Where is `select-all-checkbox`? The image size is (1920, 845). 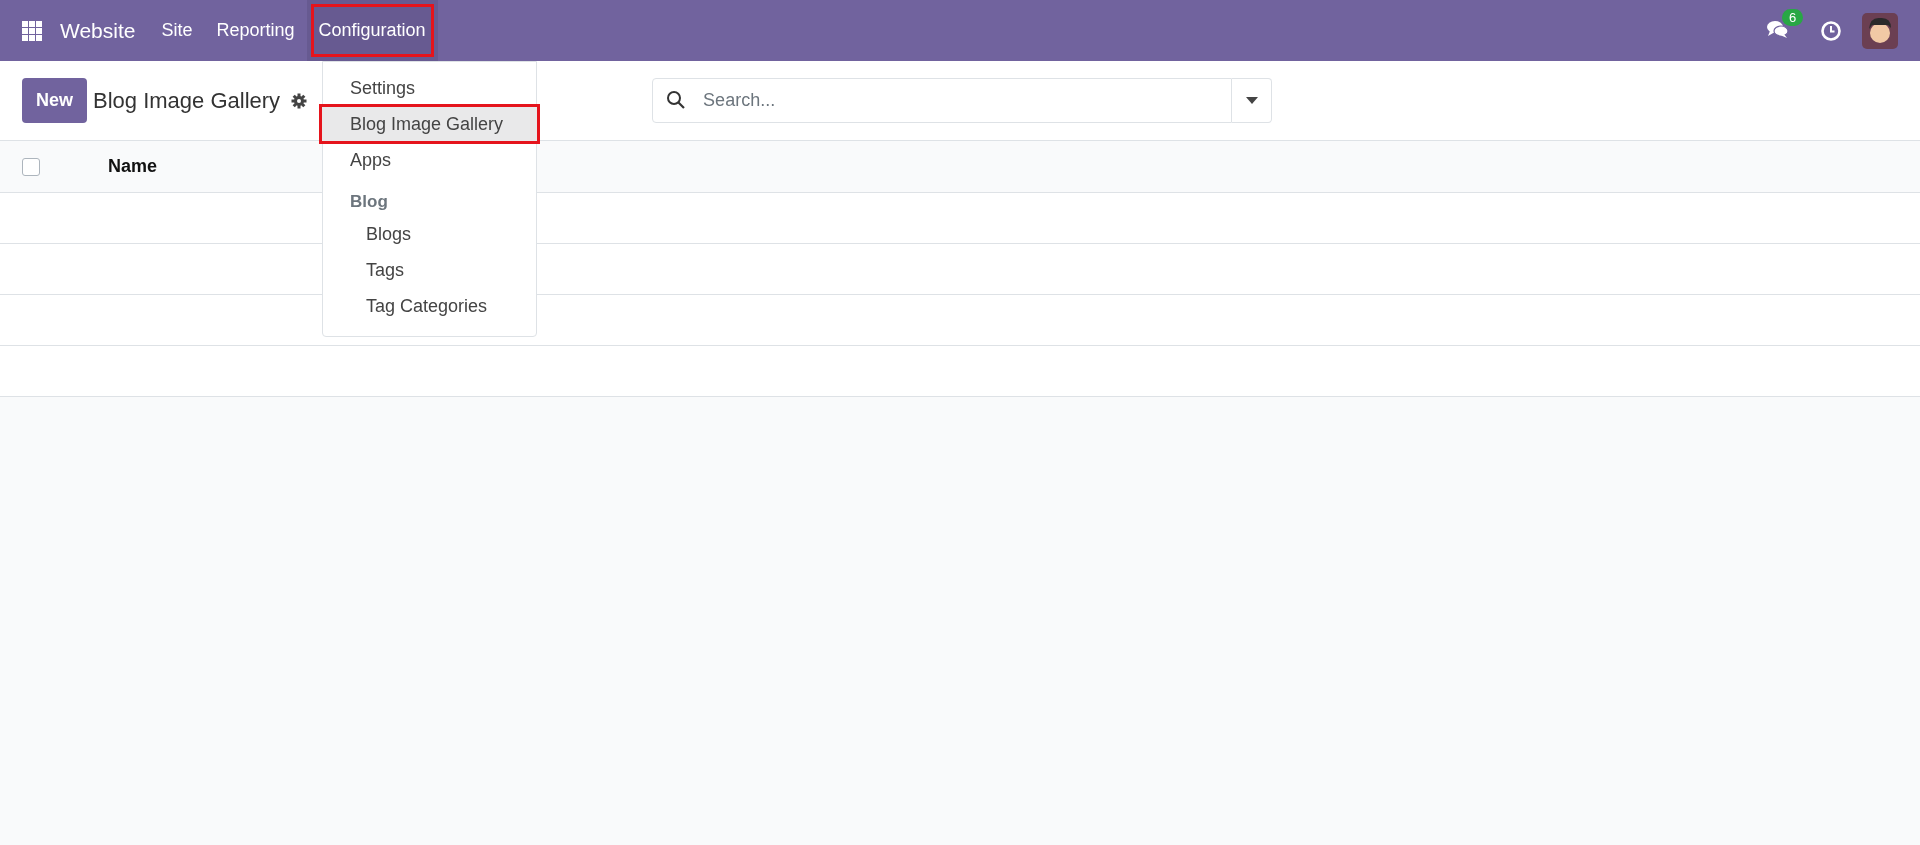
select-all-checkbox is located at coordinates (31, 166).